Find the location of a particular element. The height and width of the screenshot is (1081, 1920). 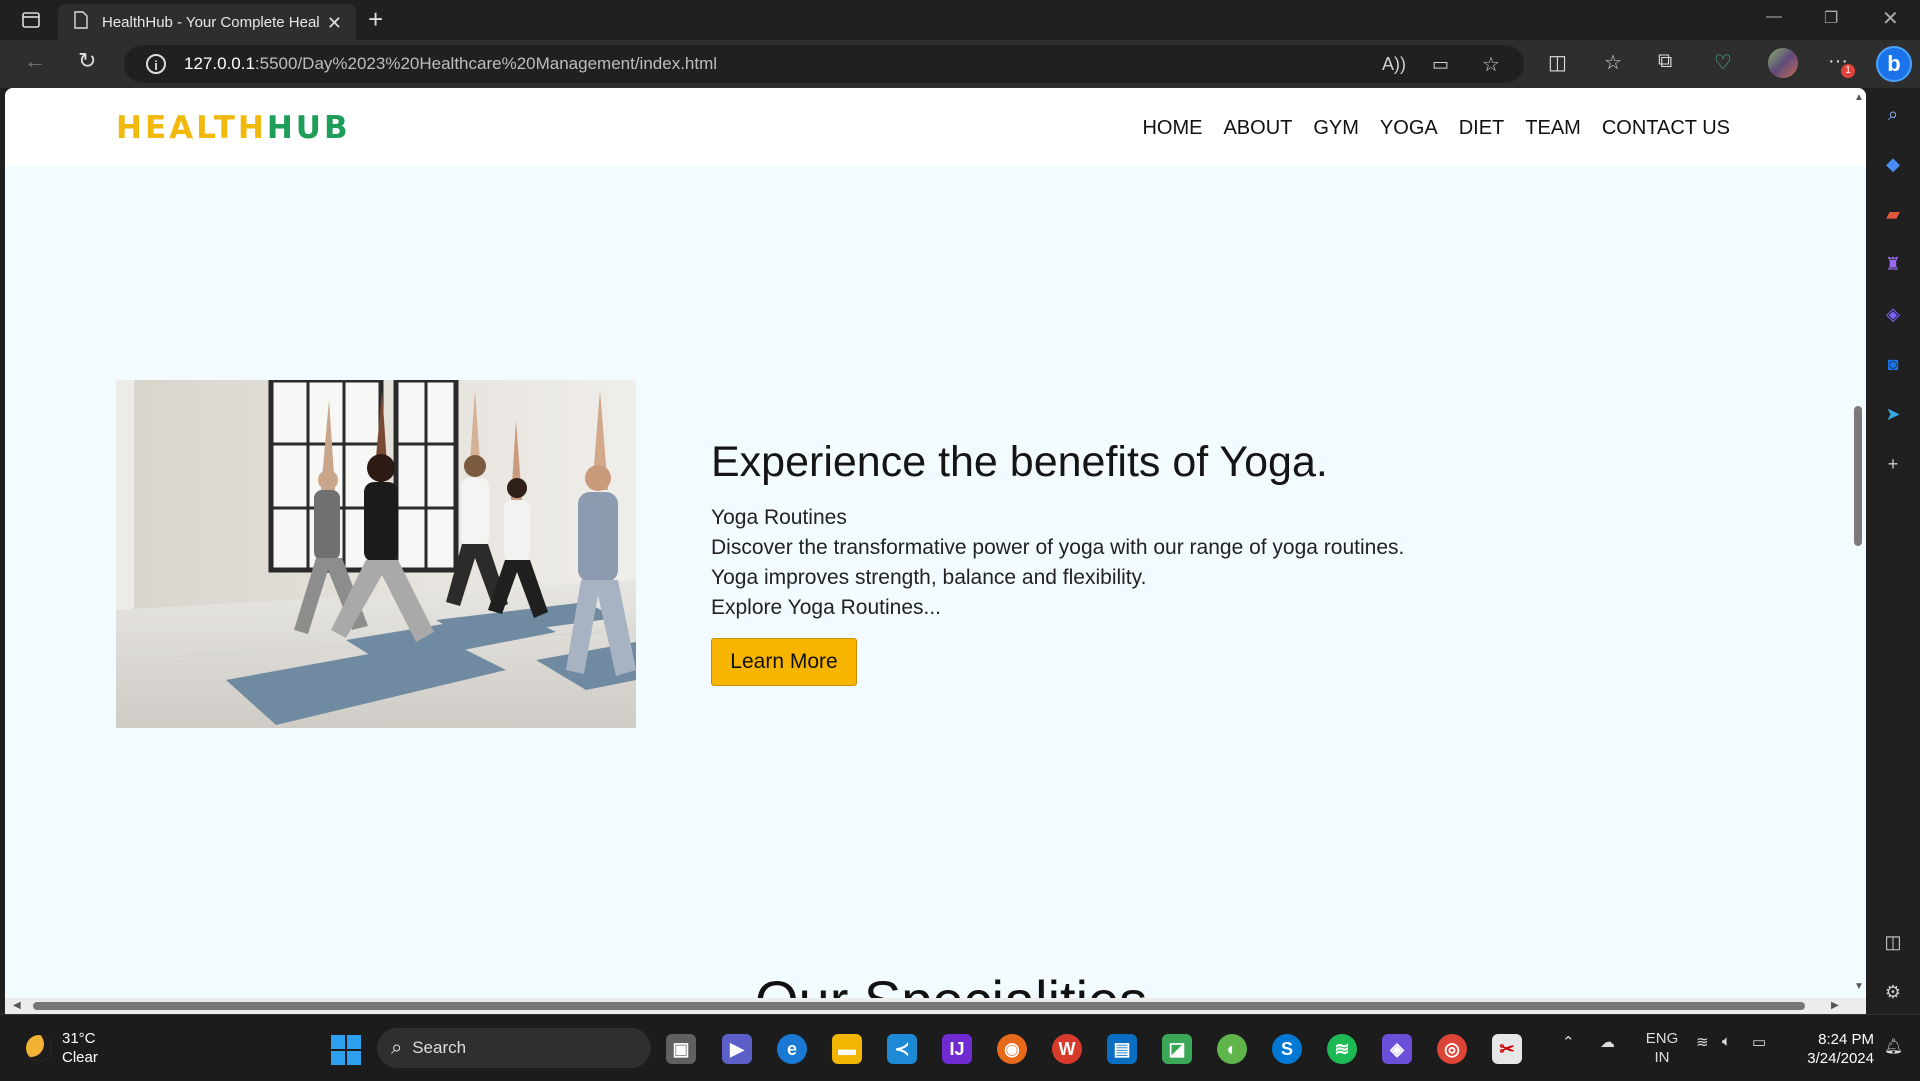

immersive-reader-icon: ▭ is located at coordinates (1440, 64).